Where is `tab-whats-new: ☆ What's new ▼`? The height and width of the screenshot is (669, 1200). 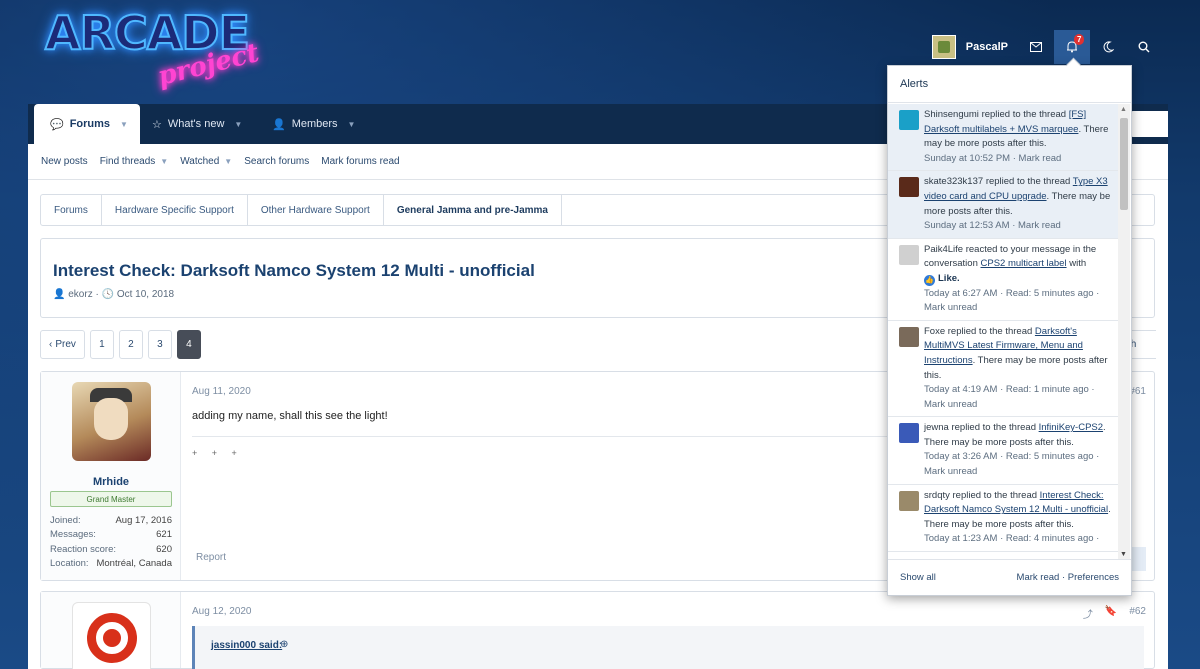 tab-whats-new: ☆ What's new ▼ is located at coordinates (197, 124).